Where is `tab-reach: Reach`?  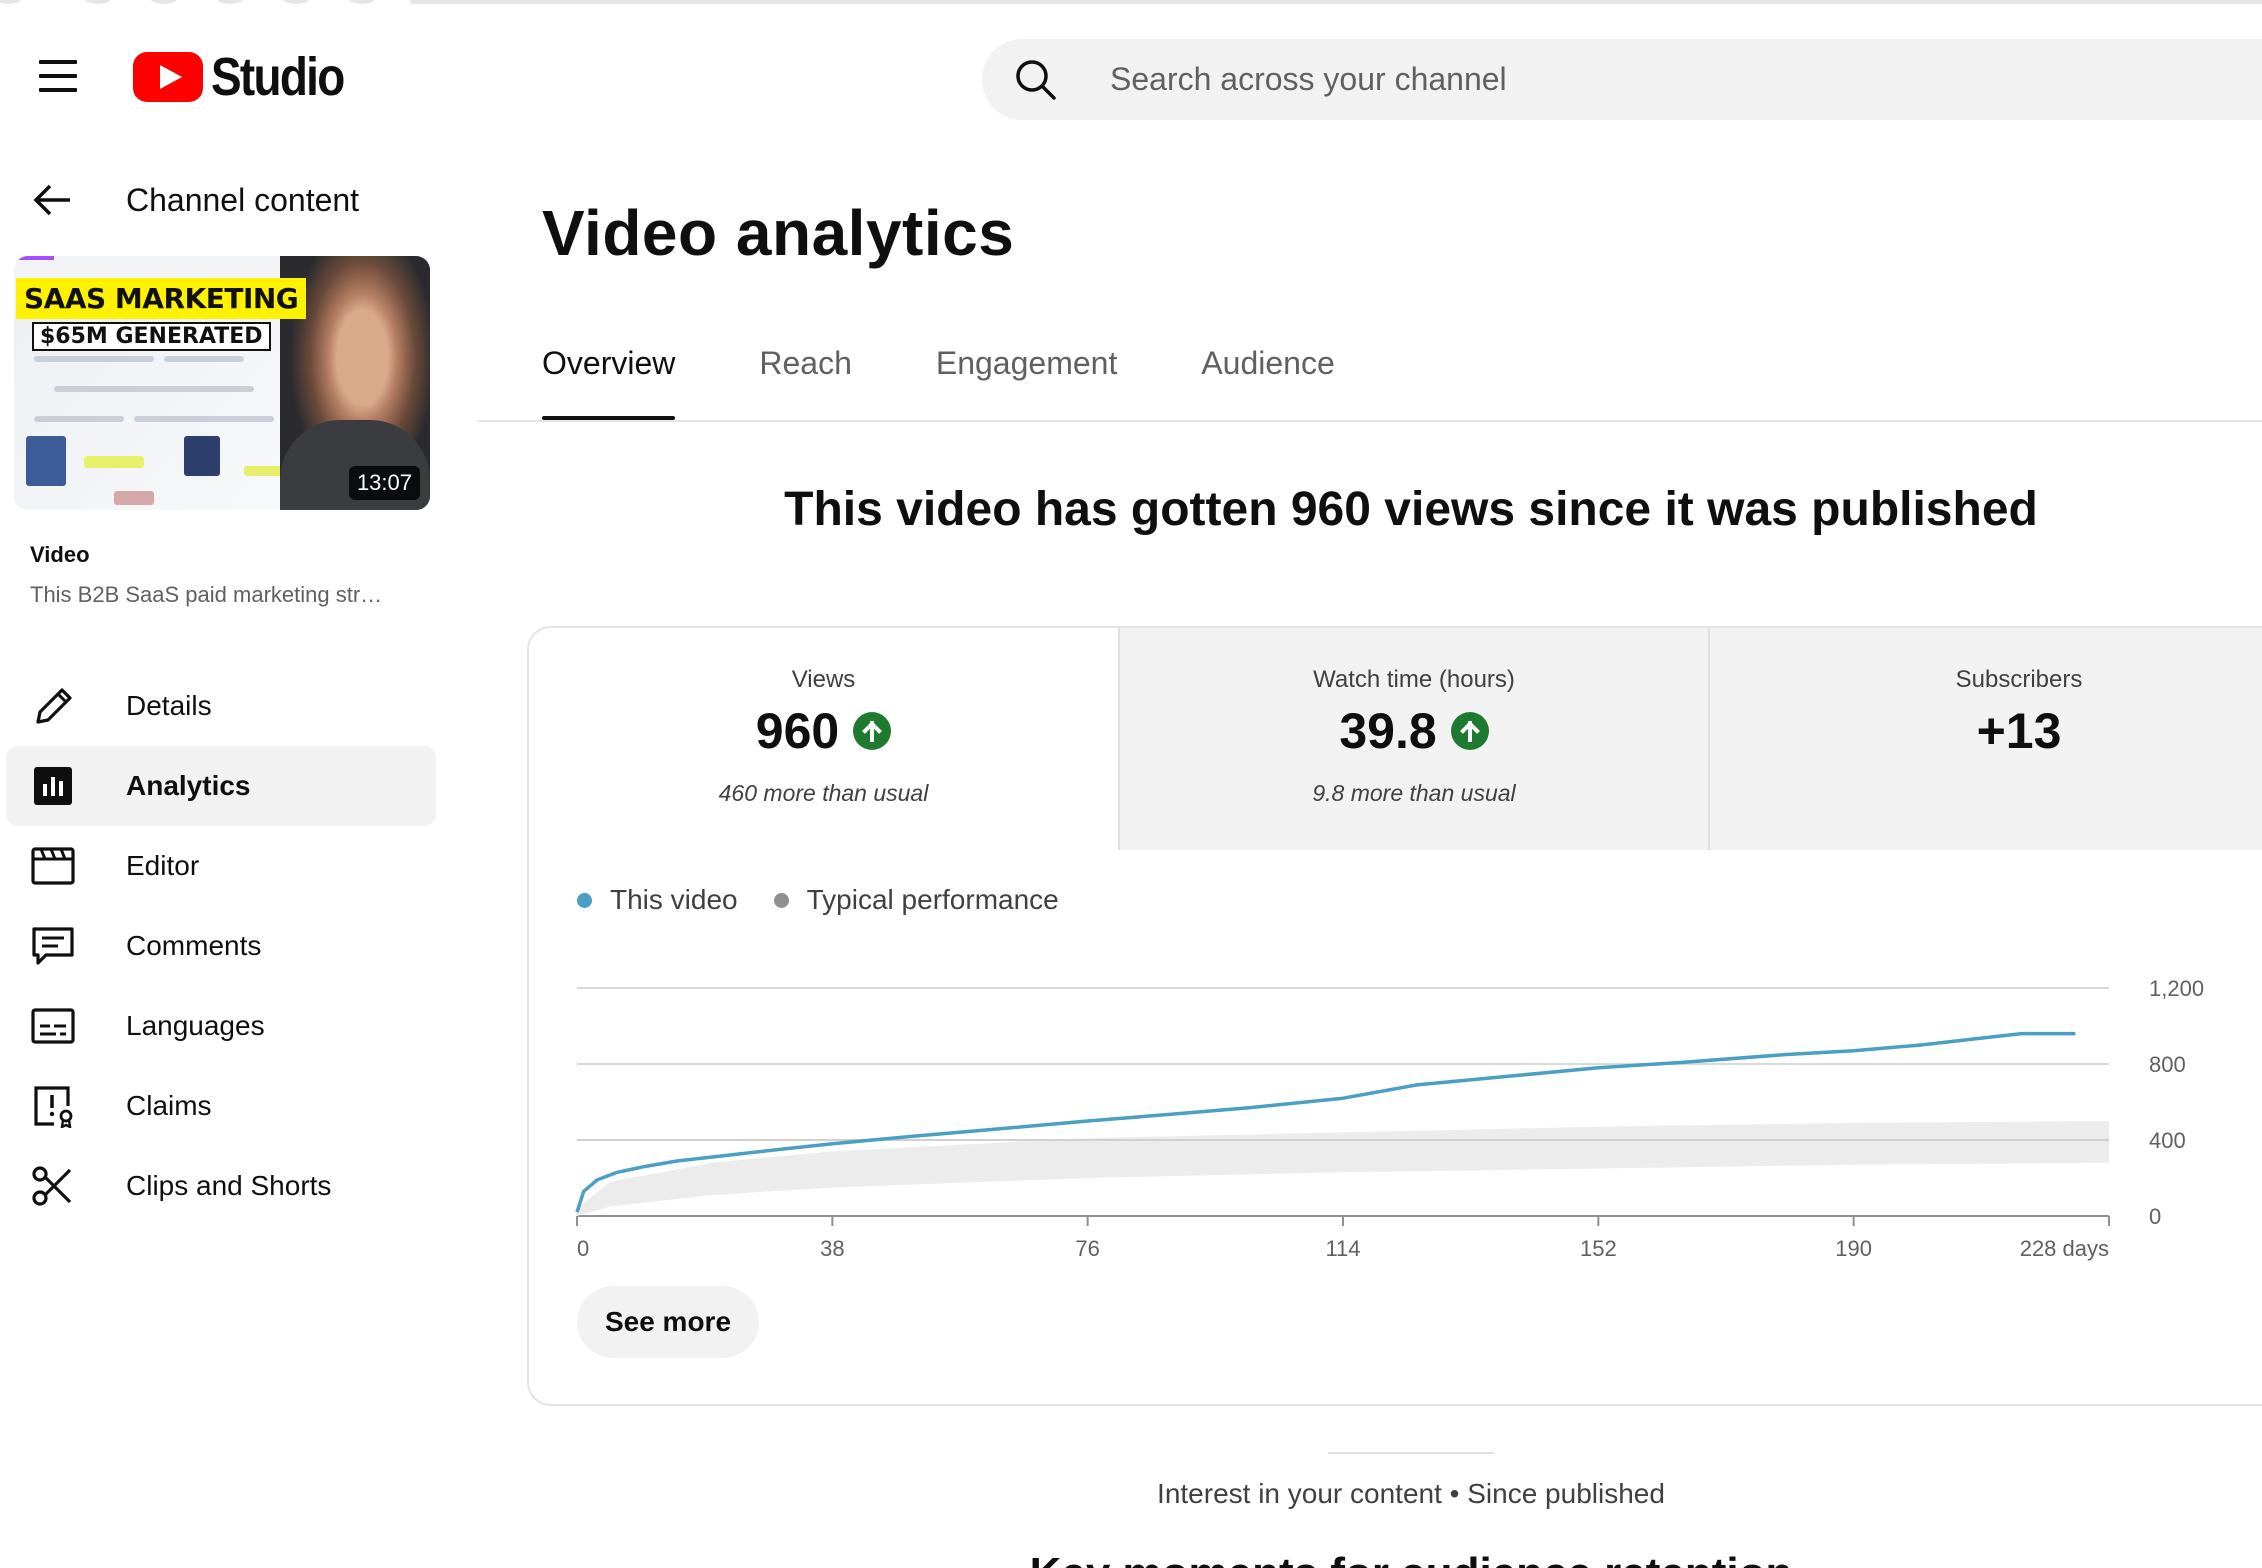 tab-reach: Reach is located at coordinates (805, 382).